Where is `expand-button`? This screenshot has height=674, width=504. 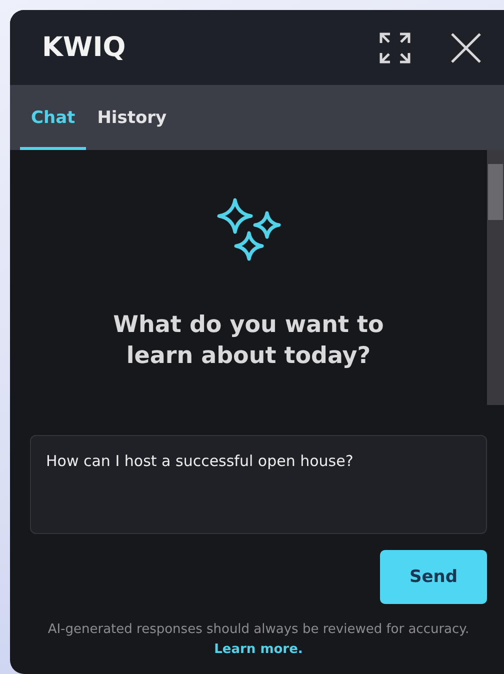 expand-button is located at coordinates (395, 47).